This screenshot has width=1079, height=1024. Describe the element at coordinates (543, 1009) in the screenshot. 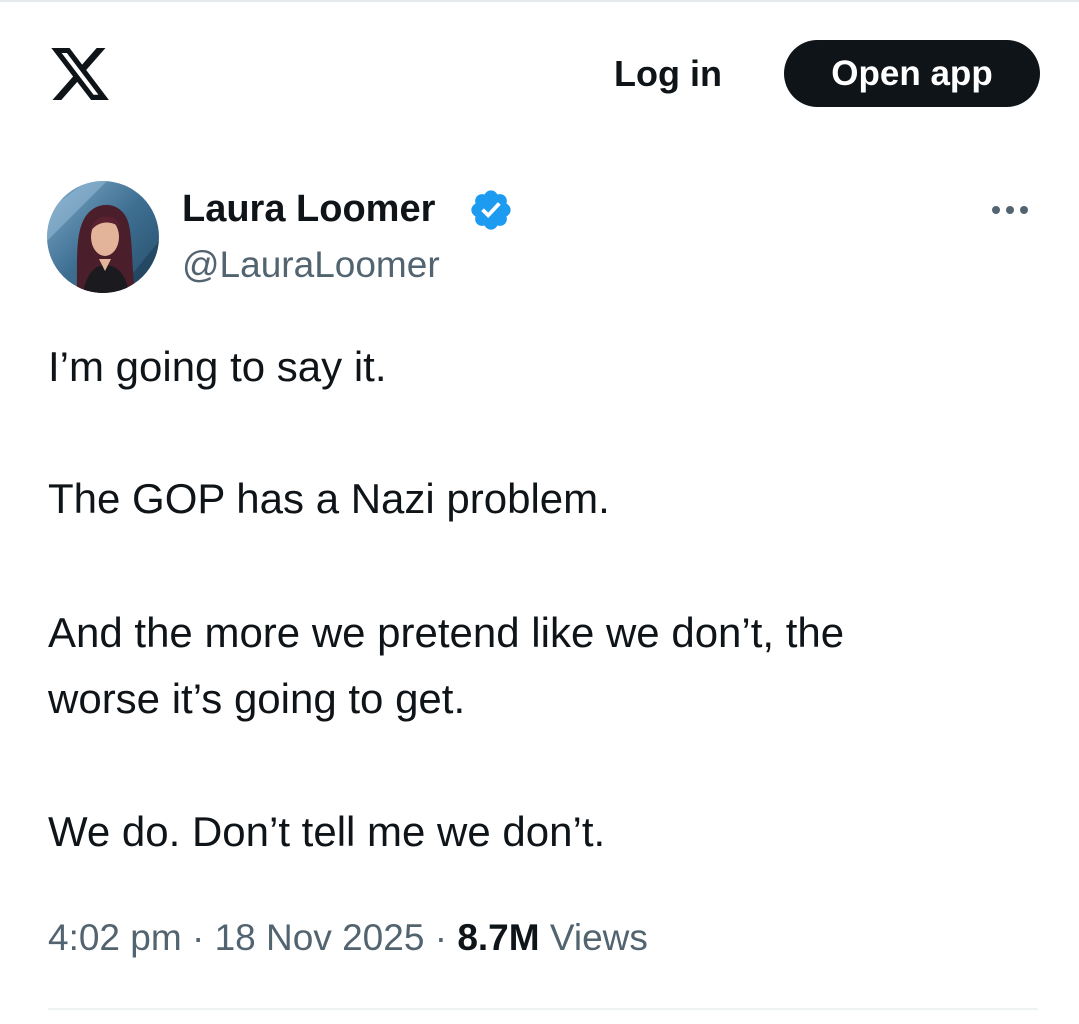

I see `bottom-divider` at that location.